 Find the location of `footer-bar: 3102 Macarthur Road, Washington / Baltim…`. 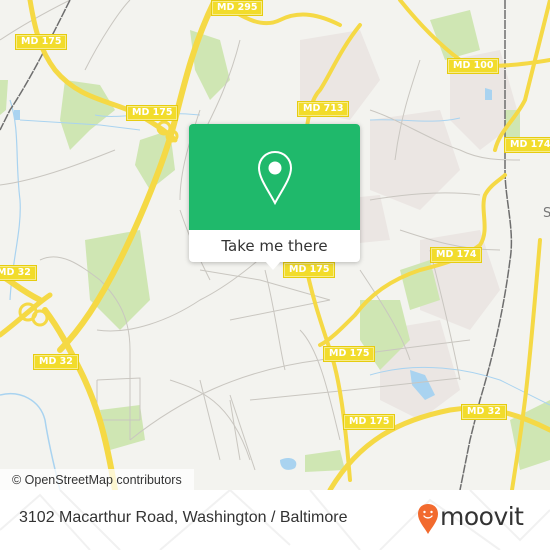

footer-bar: 3102 Macarthur Road, Washington / Baltim… is located at coordinates (275, 520).